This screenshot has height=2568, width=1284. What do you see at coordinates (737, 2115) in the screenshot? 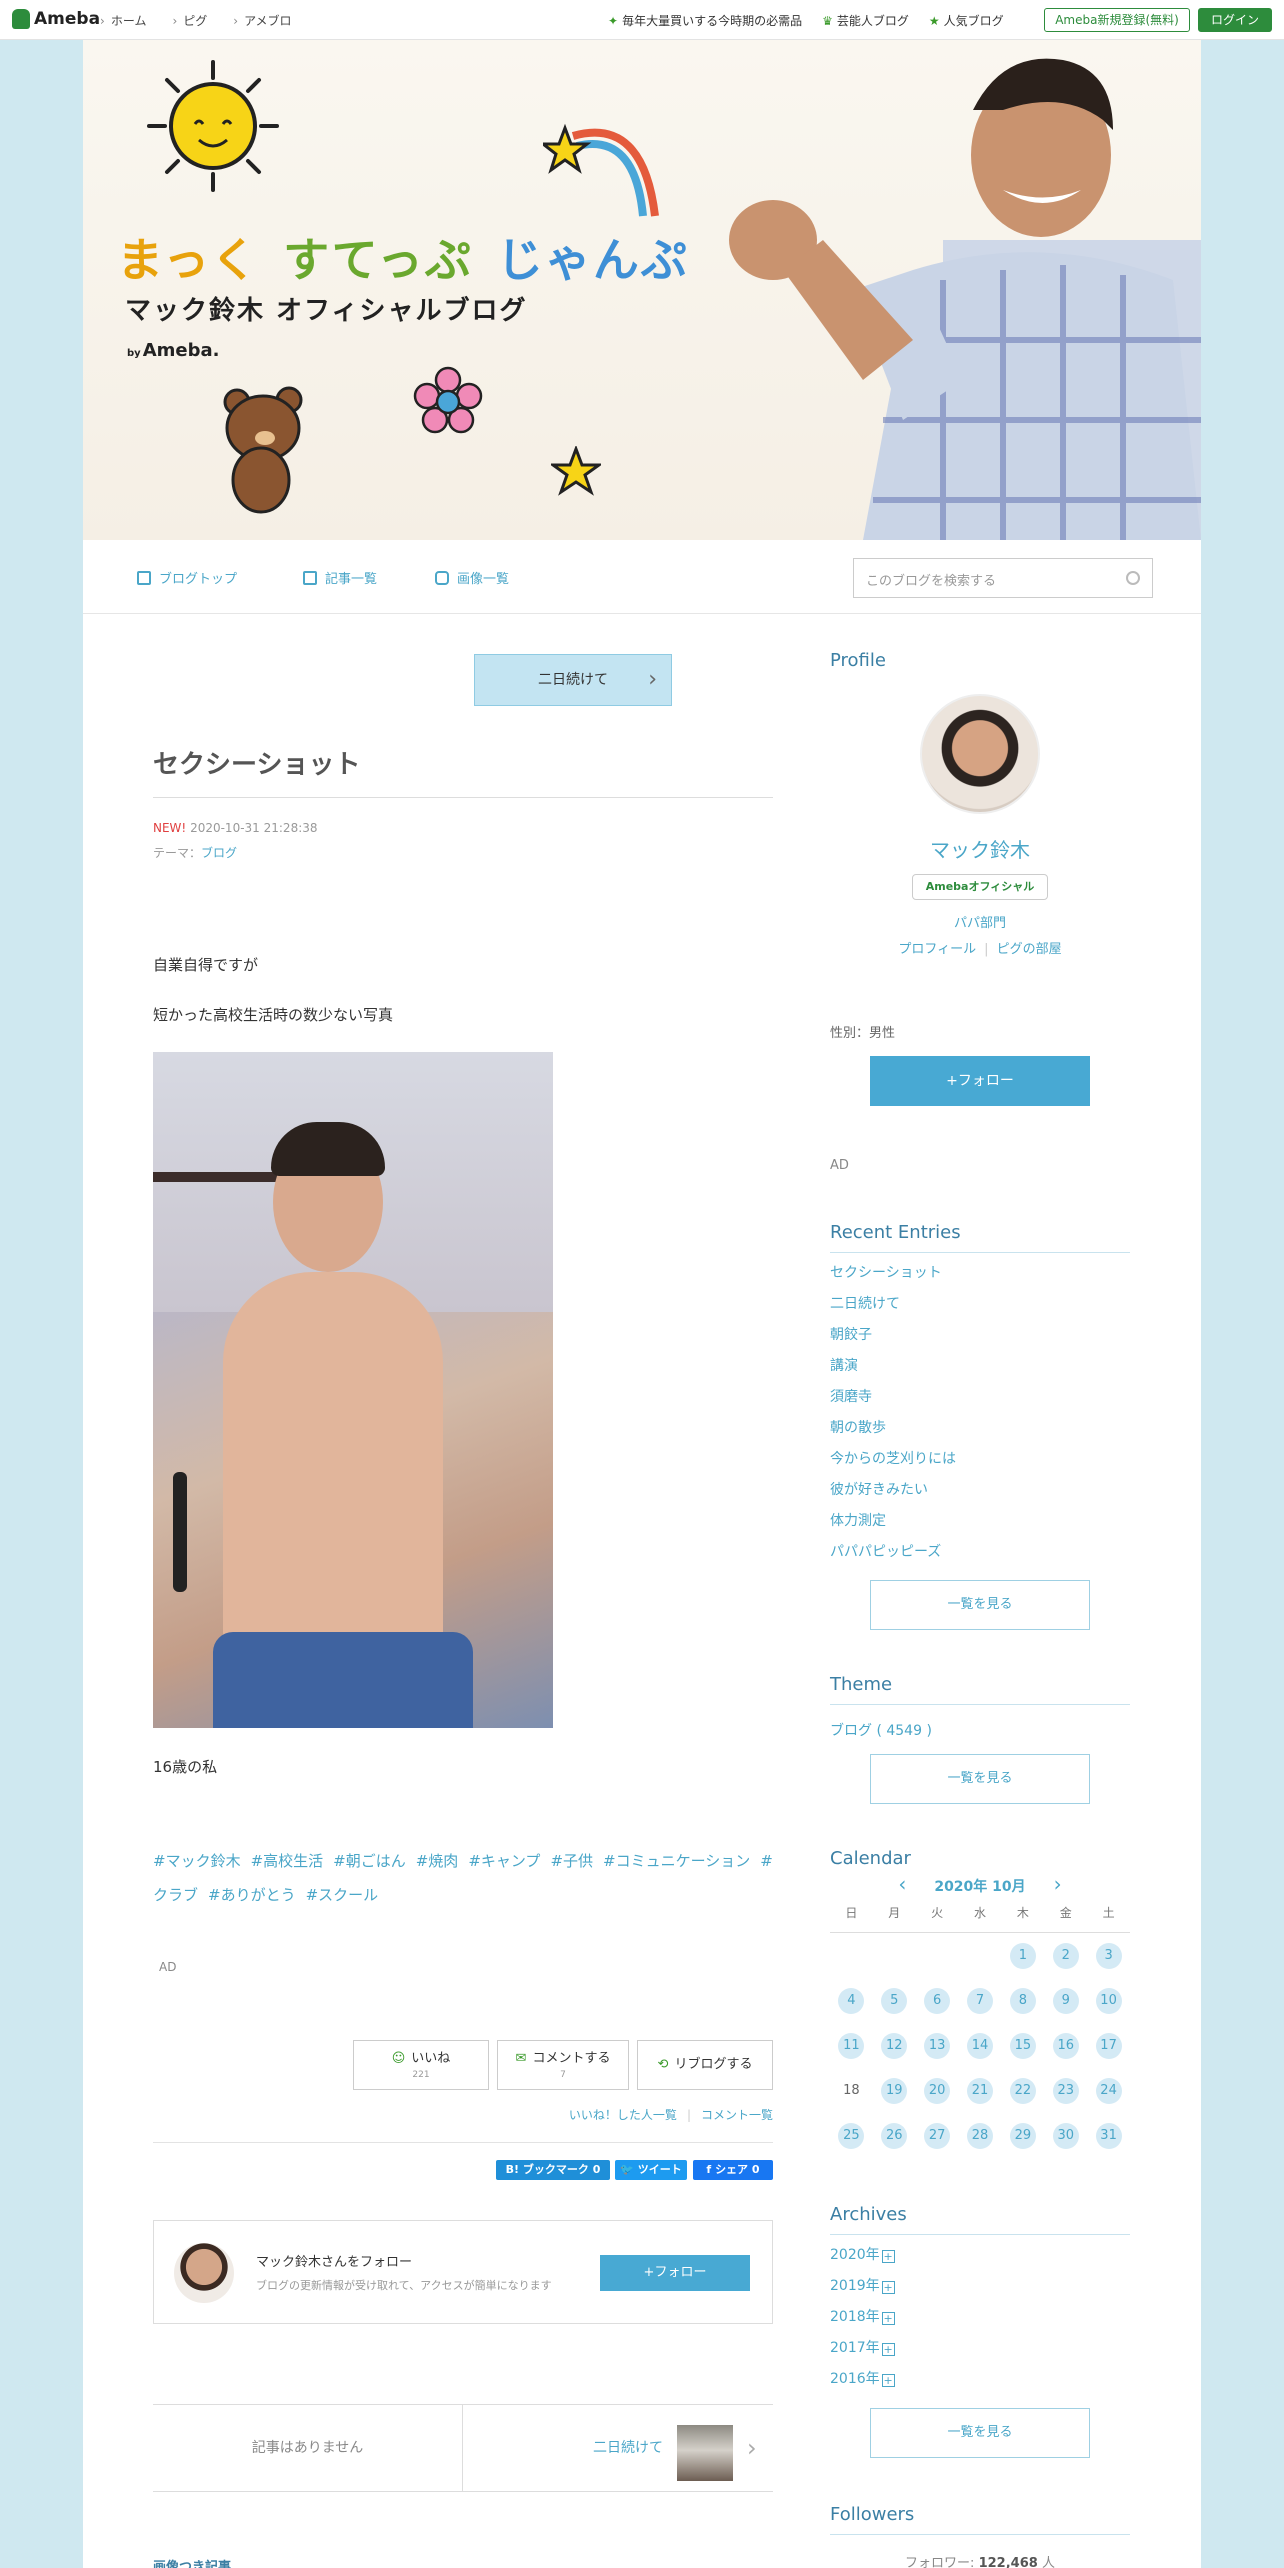
I see `comments-list-link: コメント一覧` at bounding box center [737, 2115].